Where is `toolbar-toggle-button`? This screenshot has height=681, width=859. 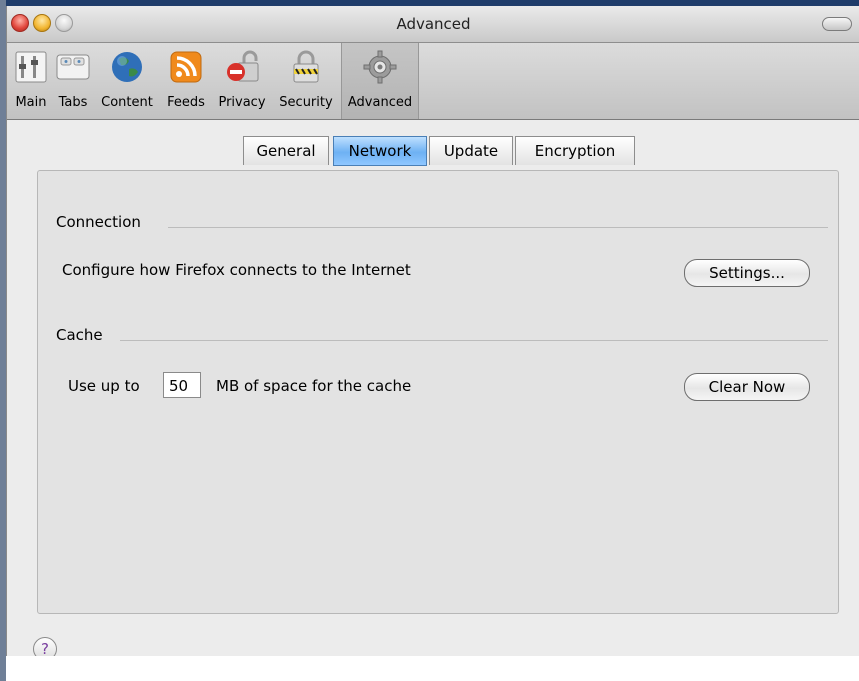 toolbar-toggle-button is located at coordinates (837, 24).